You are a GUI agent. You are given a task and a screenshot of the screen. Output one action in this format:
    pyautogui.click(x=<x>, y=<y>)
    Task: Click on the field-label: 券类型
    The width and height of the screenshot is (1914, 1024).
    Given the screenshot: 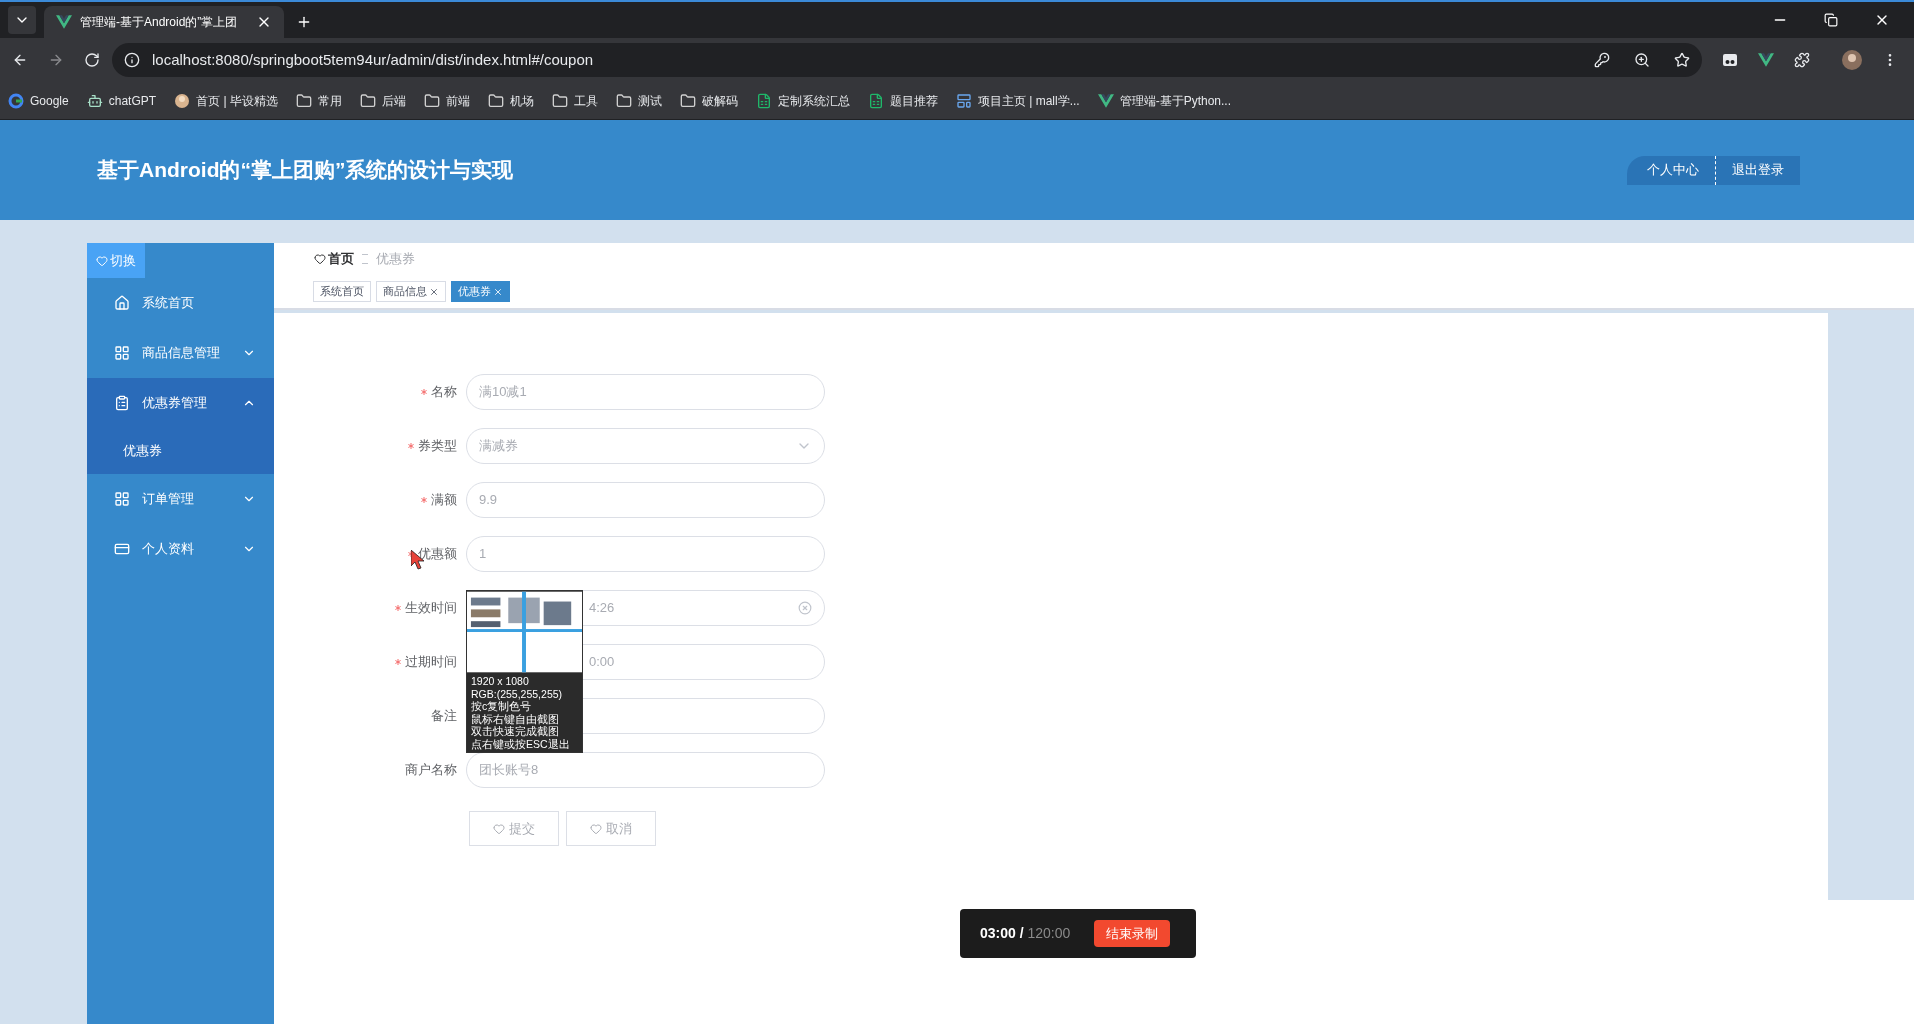 What is the action you would take?
    pyautogui.click(x=437, y=446)
    